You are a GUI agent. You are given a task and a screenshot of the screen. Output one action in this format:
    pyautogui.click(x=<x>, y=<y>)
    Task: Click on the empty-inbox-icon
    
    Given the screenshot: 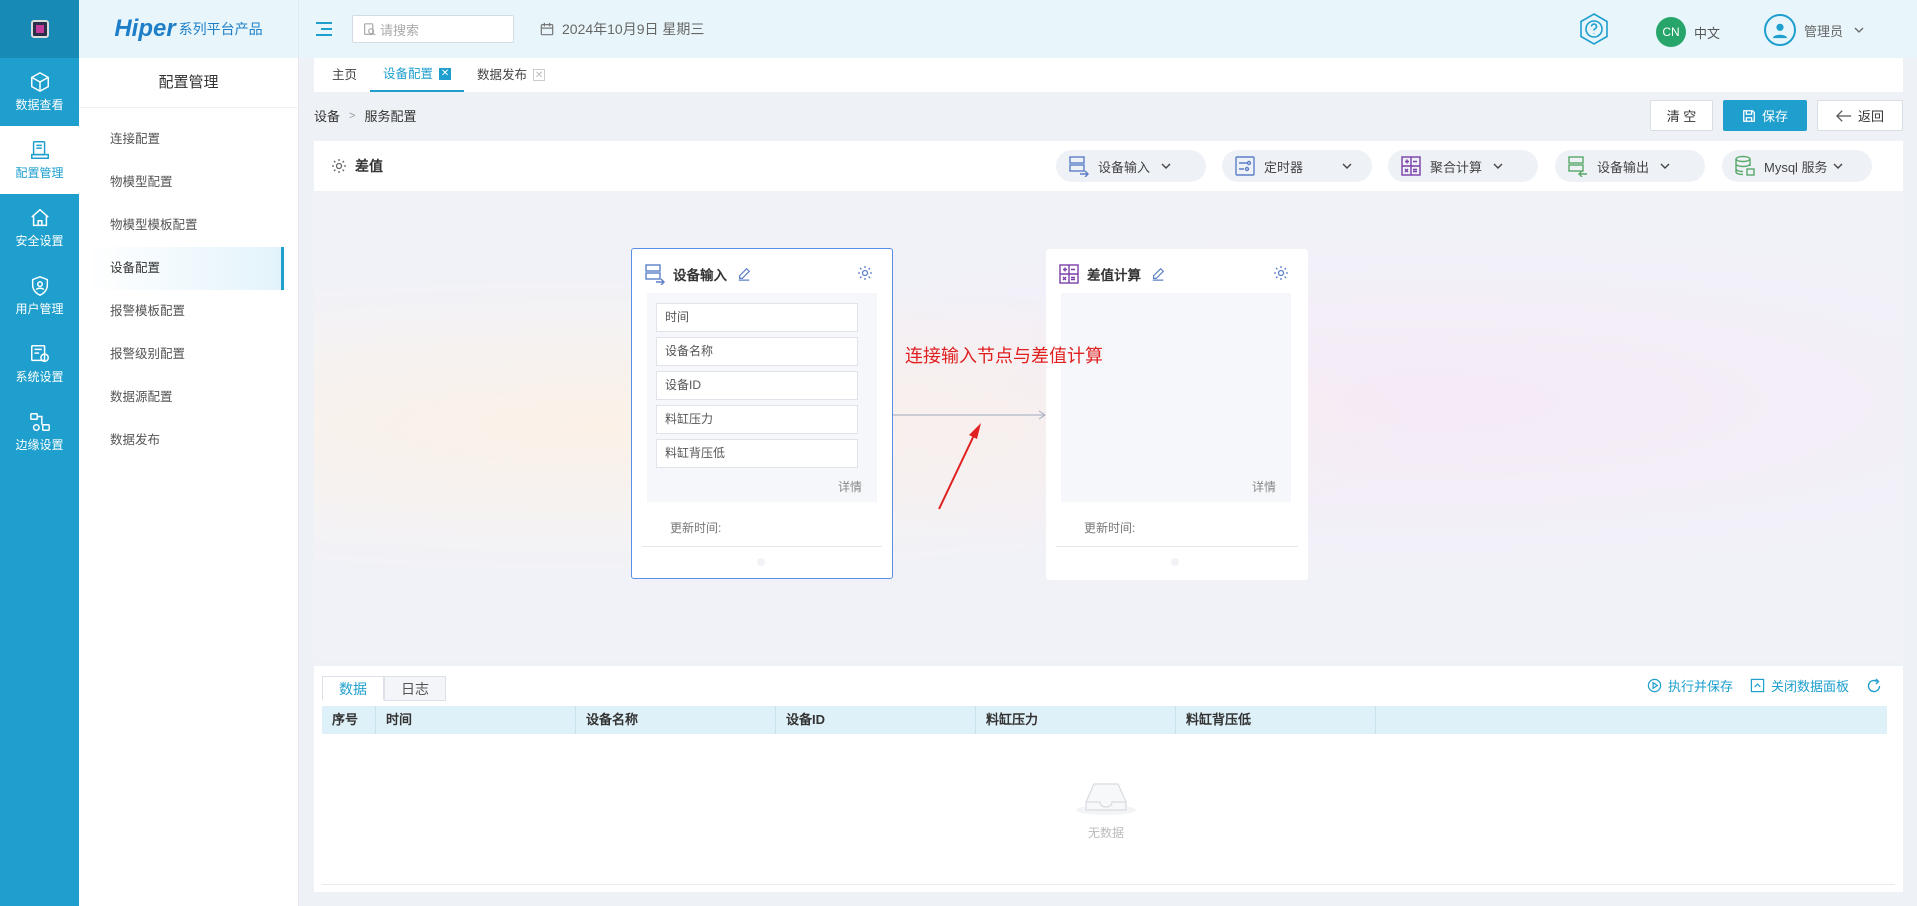 What is the action you would take?
    pyautogui.click(x=1106, y=799)
    